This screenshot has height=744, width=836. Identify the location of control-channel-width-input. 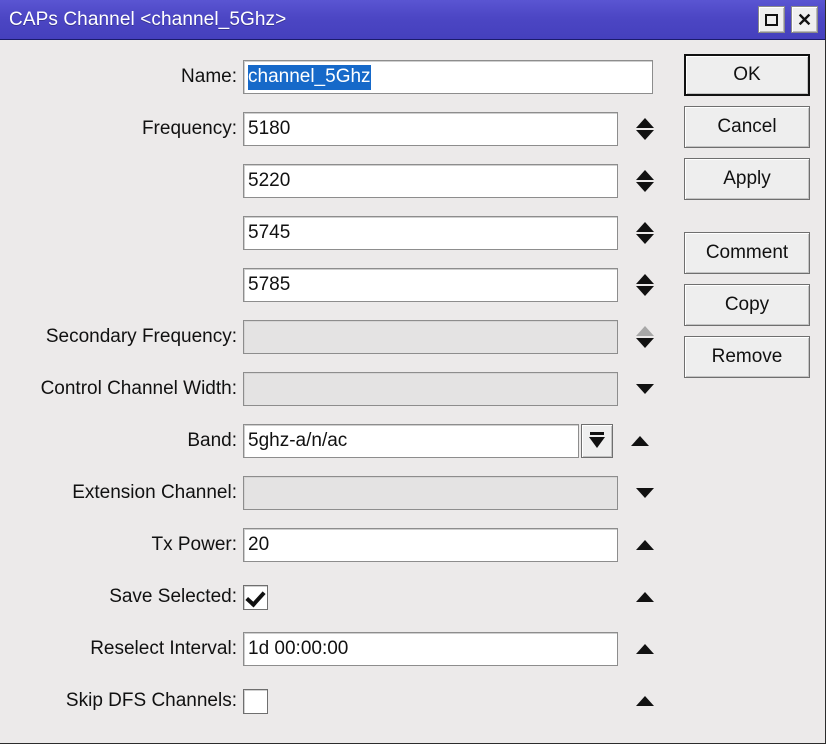
(430, 389).